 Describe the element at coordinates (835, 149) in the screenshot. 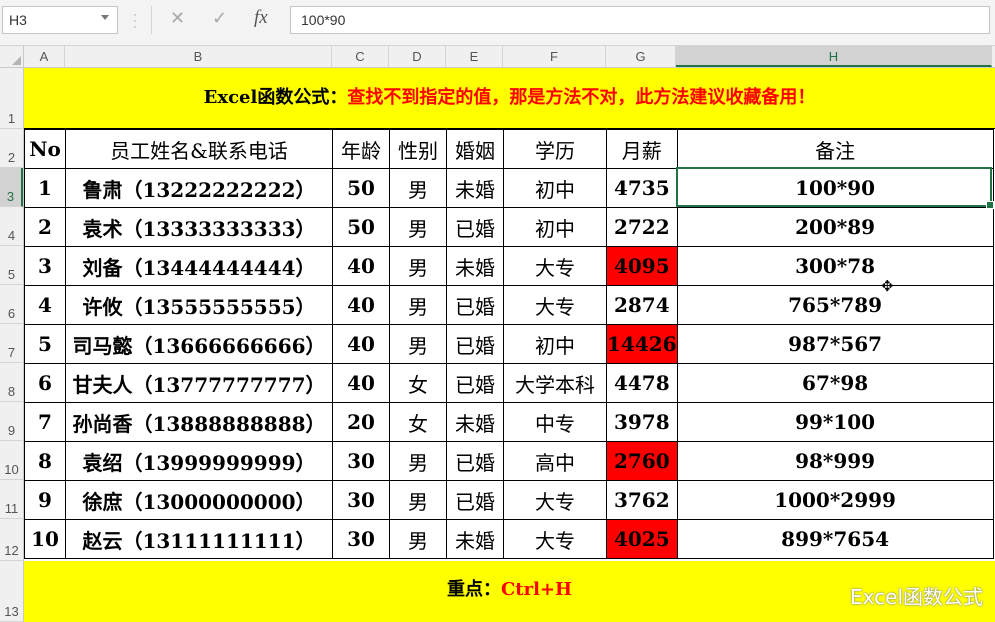

I see `header-cell-note: 备注` at that location.